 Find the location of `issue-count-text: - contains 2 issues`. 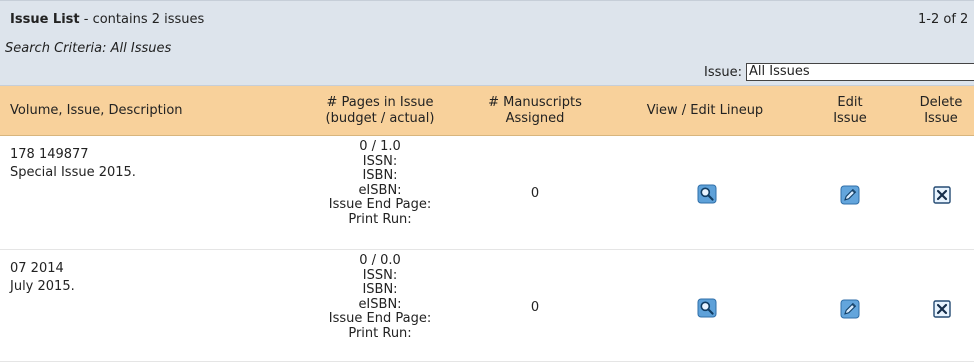

issue-count-text: - contains 2 issues is located at coordinates (142, 19).